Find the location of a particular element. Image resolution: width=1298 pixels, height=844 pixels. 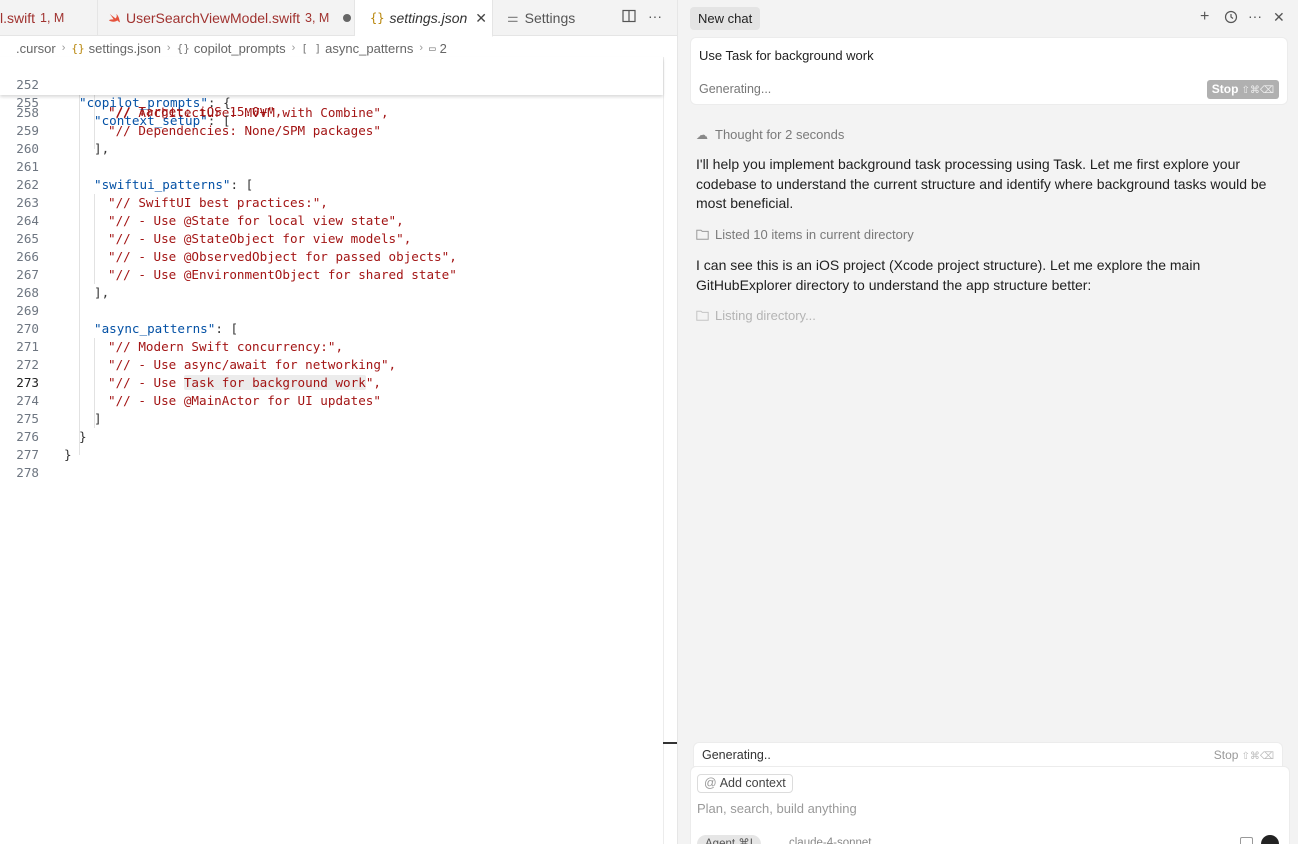

code-text: "// - Use @StateObject for view models", is located at coordinates (260, 238).